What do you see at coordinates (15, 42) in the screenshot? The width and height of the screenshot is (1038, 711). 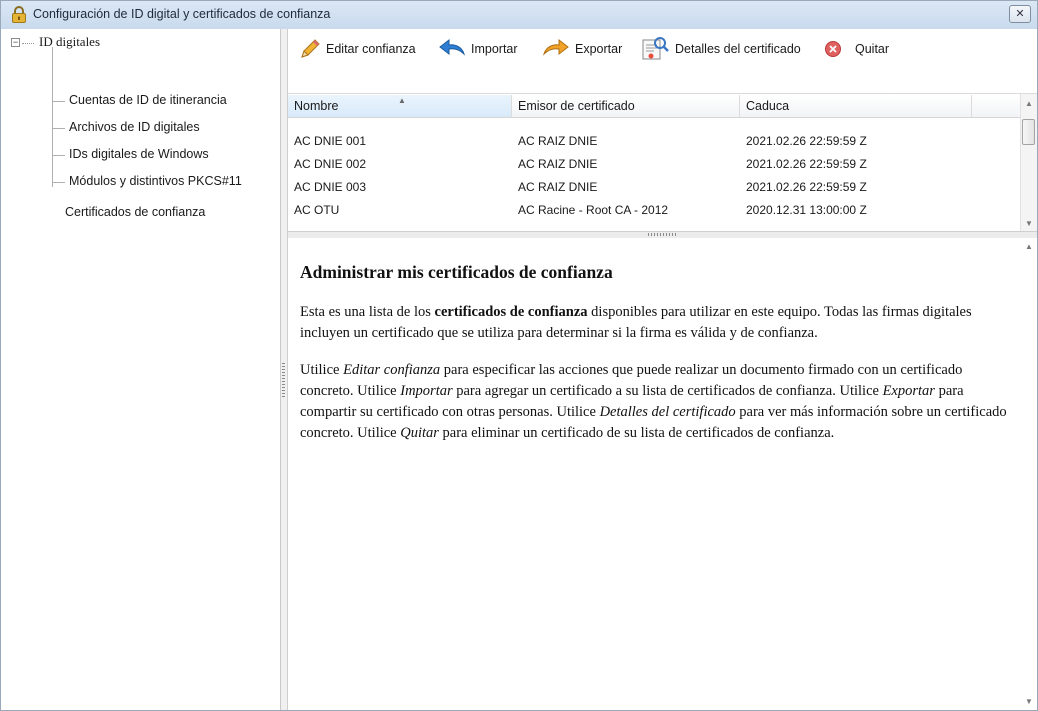 I see `collapse-icon: −` at bounding box center [15, 42].